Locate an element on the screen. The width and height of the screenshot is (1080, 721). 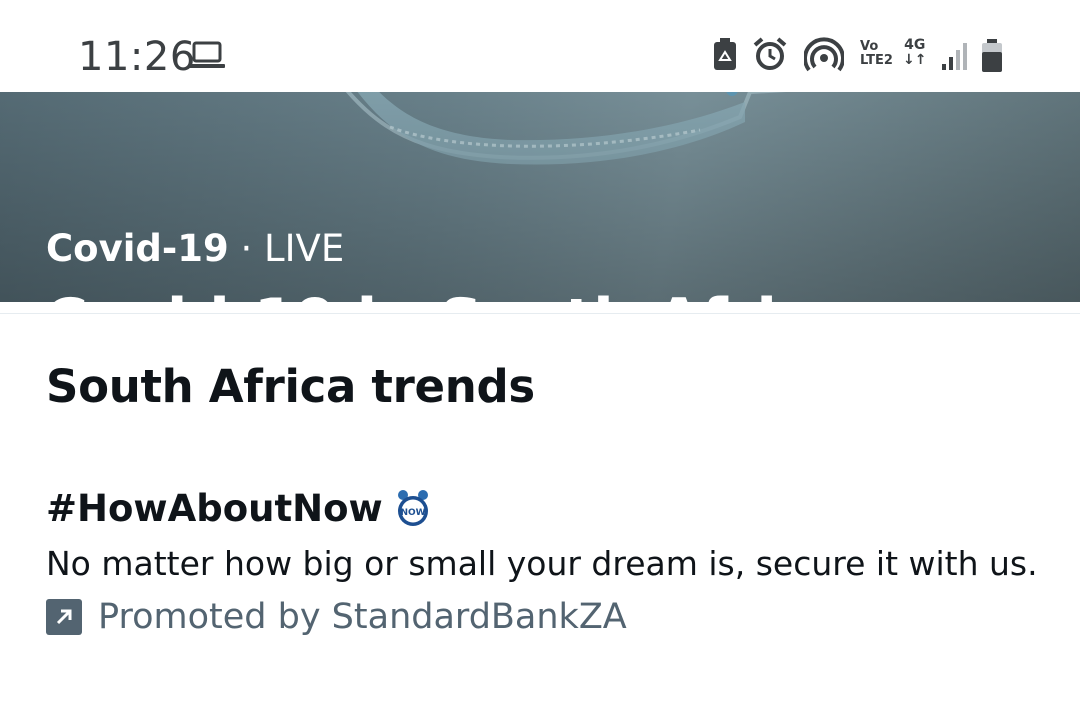
banner-category: Covid-19 is located at coordinates (137, 248).